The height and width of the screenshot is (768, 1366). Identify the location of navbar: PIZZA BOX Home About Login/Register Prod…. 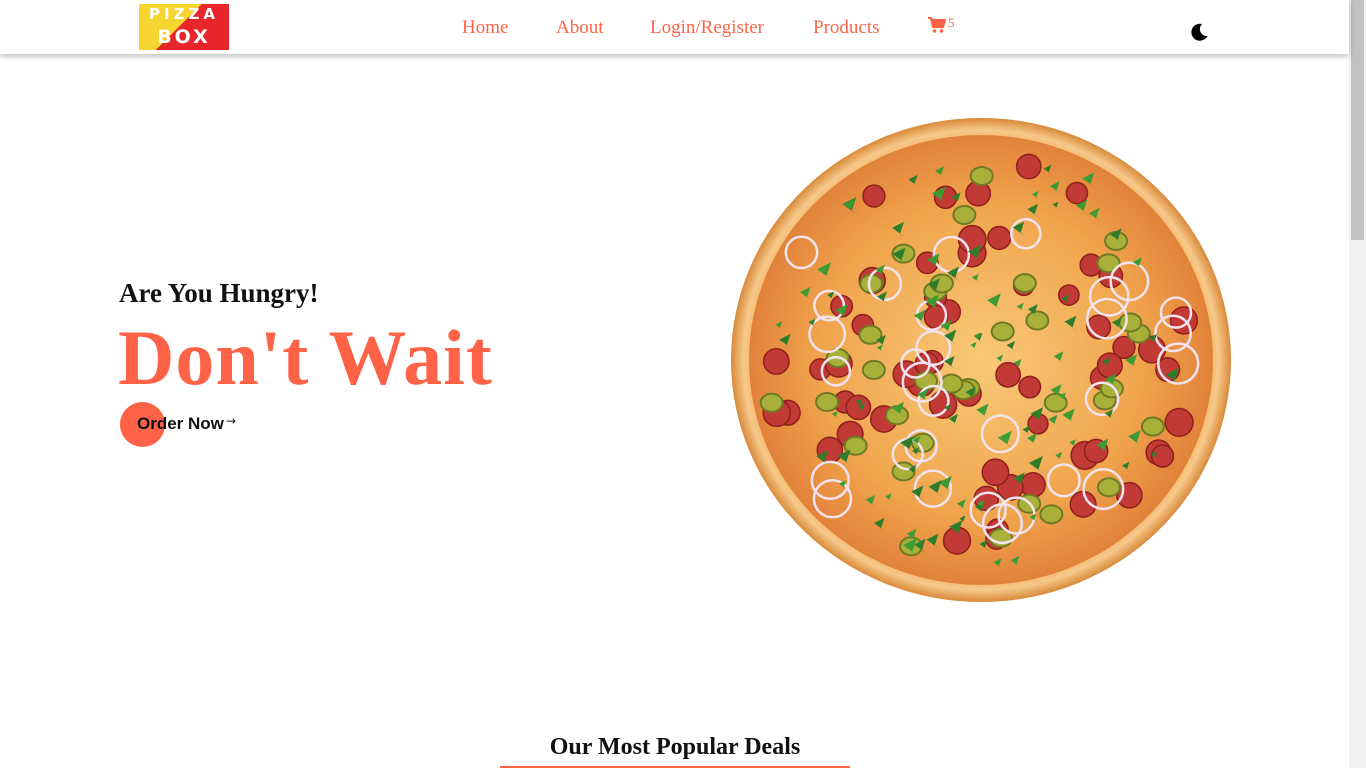
(674, 27).